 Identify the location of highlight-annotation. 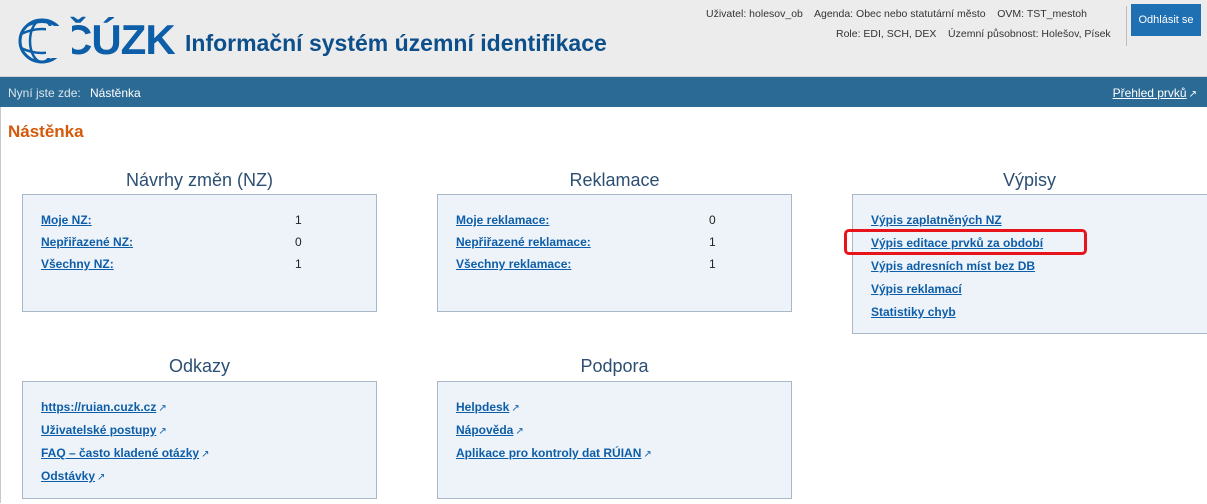
(965, 242).